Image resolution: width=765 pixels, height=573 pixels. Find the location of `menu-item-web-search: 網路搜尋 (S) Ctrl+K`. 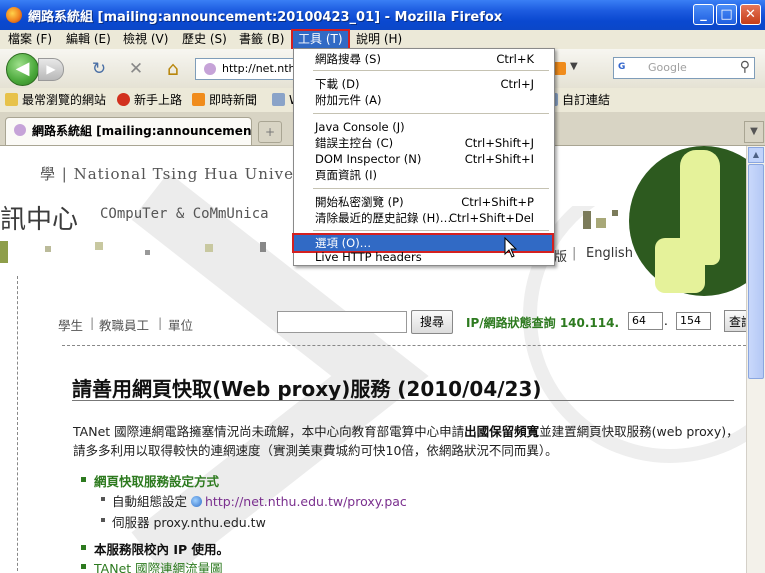

menu-item-web-search: 網路搜尋 (S) Ctrl+K is located at coordinates (423, 59).